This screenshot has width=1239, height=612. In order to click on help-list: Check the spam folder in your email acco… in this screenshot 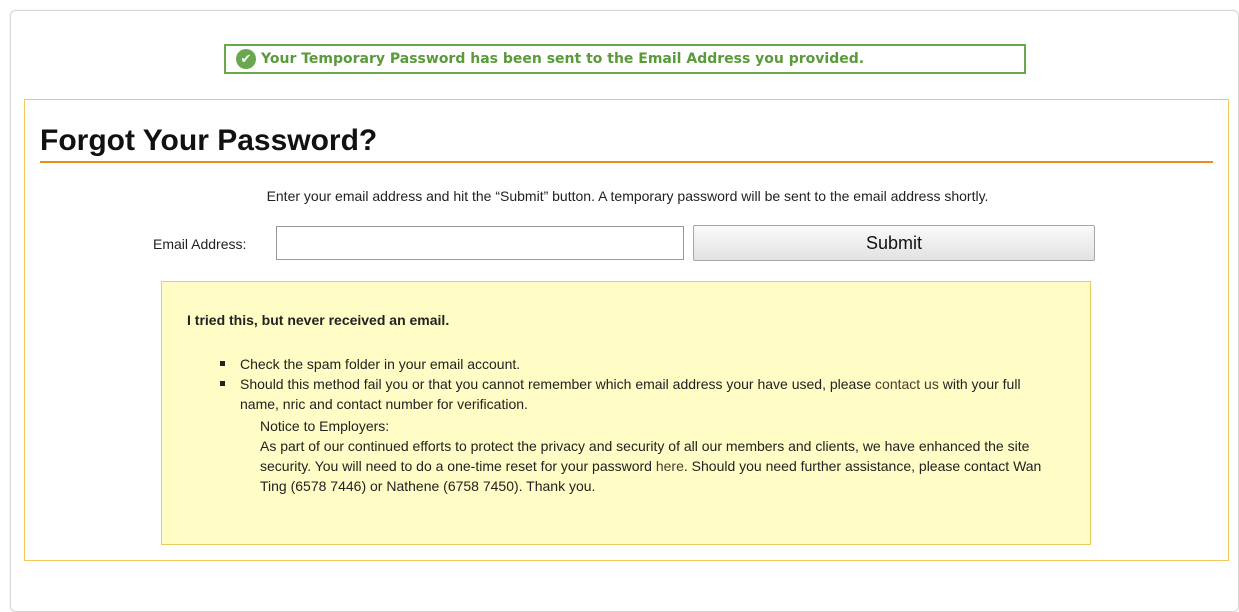, I will do `click(640, 384)`.